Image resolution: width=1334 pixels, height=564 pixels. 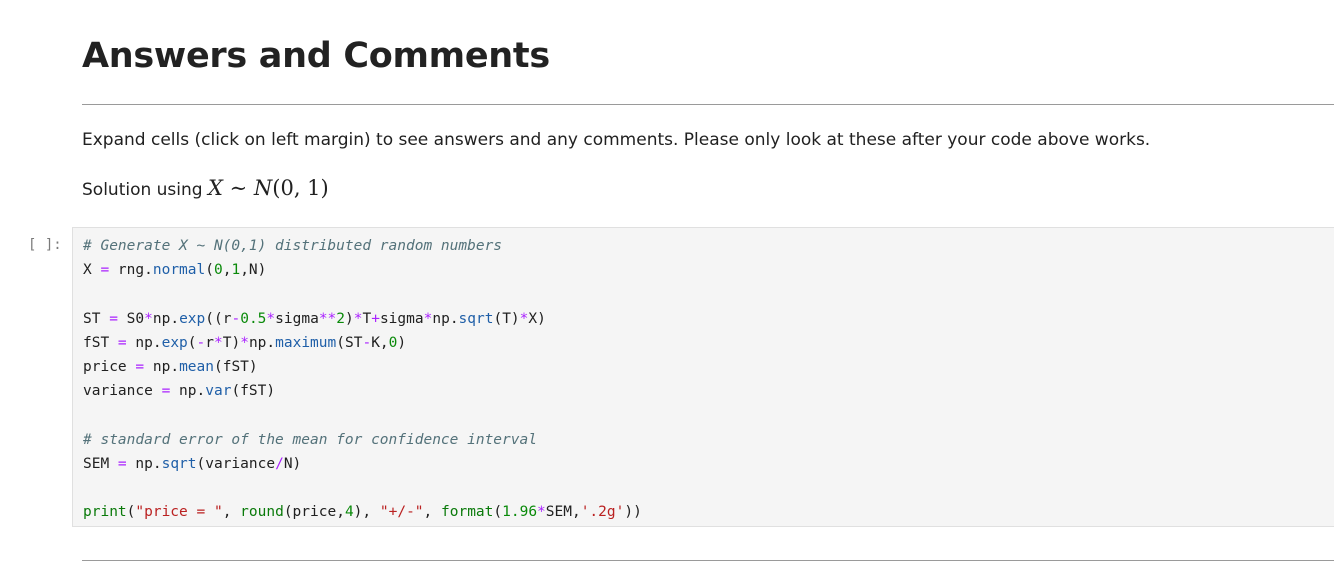 What do you see at coordinates (506, 318) in the screenshot?
I see `code-token: (T)` at bounding box center [506, 318].